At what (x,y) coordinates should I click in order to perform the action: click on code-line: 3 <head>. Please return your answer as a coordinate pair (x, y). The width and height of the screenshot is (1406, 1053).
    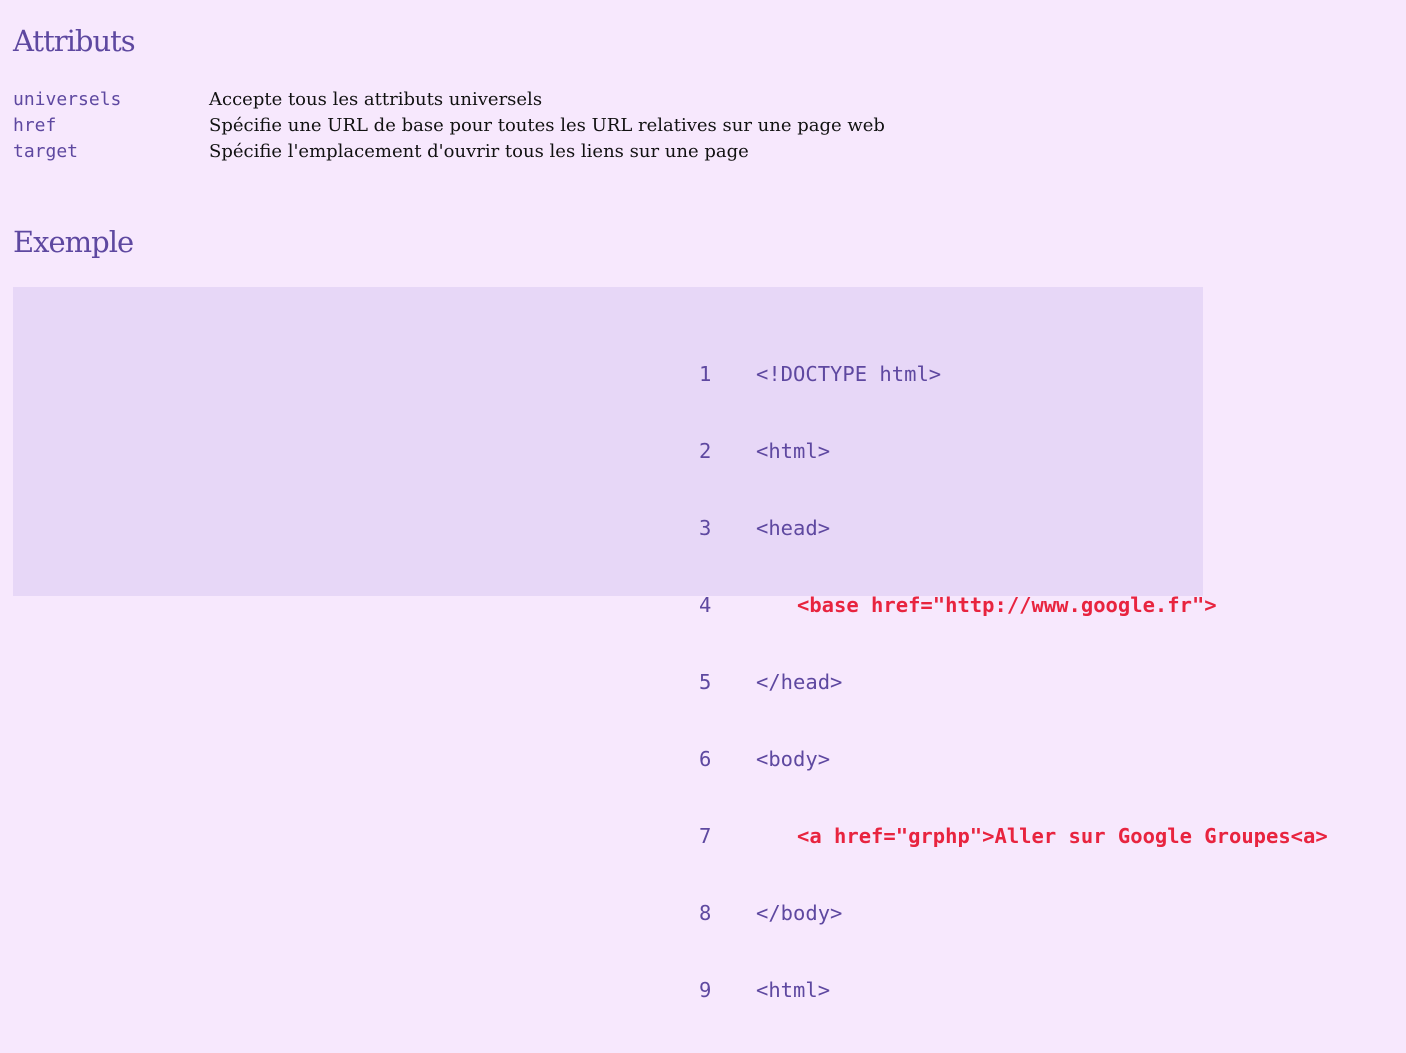
    Looking at the image, I should click on (1013, 528).